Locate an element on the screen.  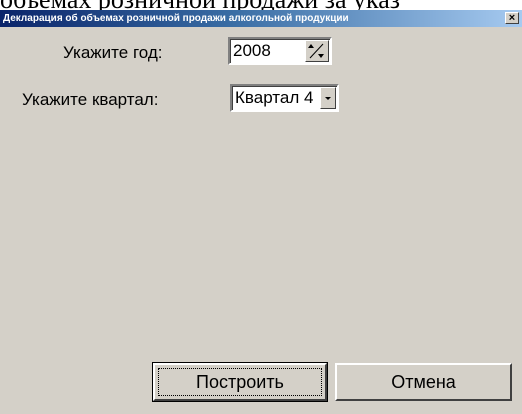
spin-updown-icon is located at coordinates (316, 51).